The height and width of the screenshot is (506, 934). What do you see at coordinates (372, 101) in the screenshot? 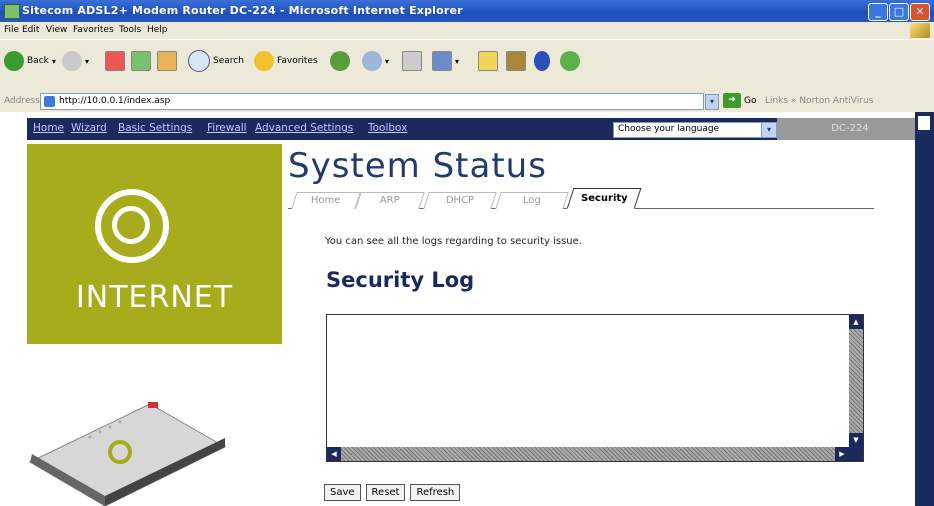
I see `address-input: http://10.0.0.1/index.asp` at bounding box center [372, 101].